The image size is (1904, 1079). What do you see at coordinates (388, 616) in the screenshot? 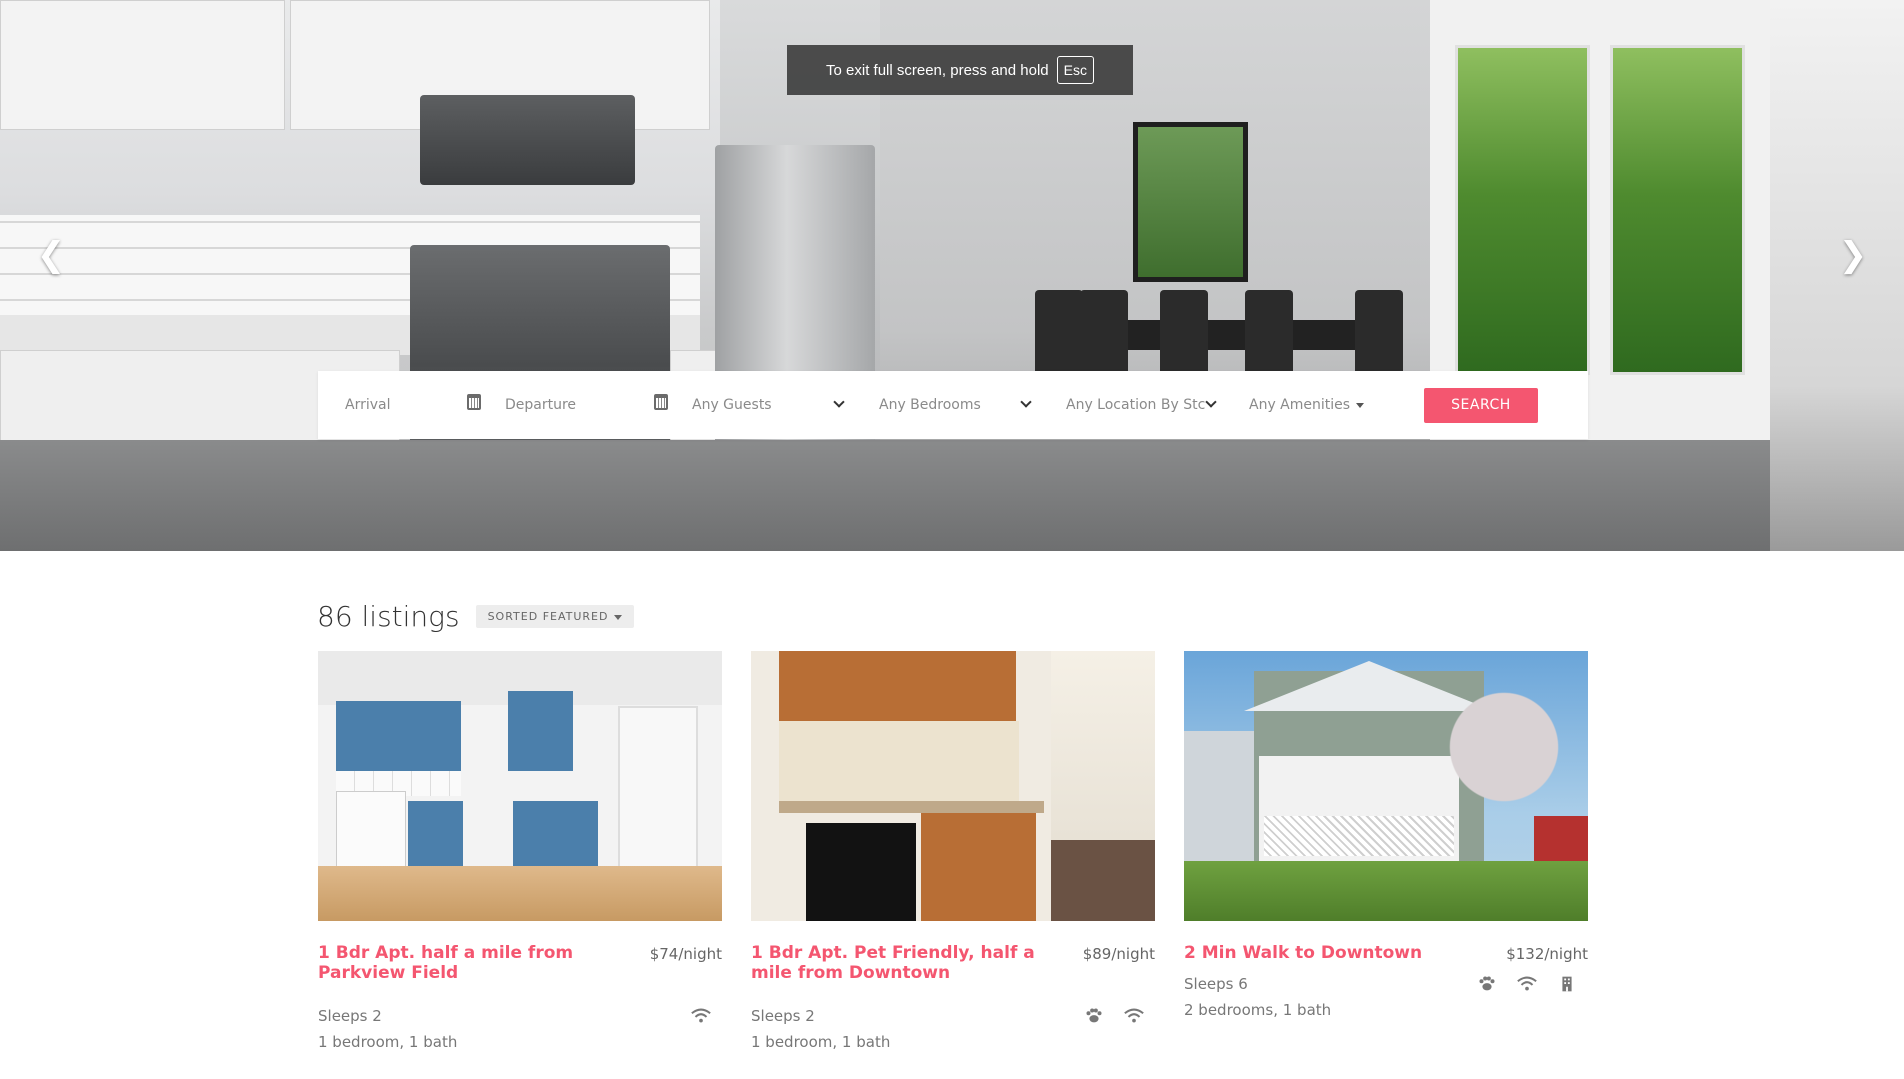
I see `listings-count: 86 listings` at bounding box center [388, 616].